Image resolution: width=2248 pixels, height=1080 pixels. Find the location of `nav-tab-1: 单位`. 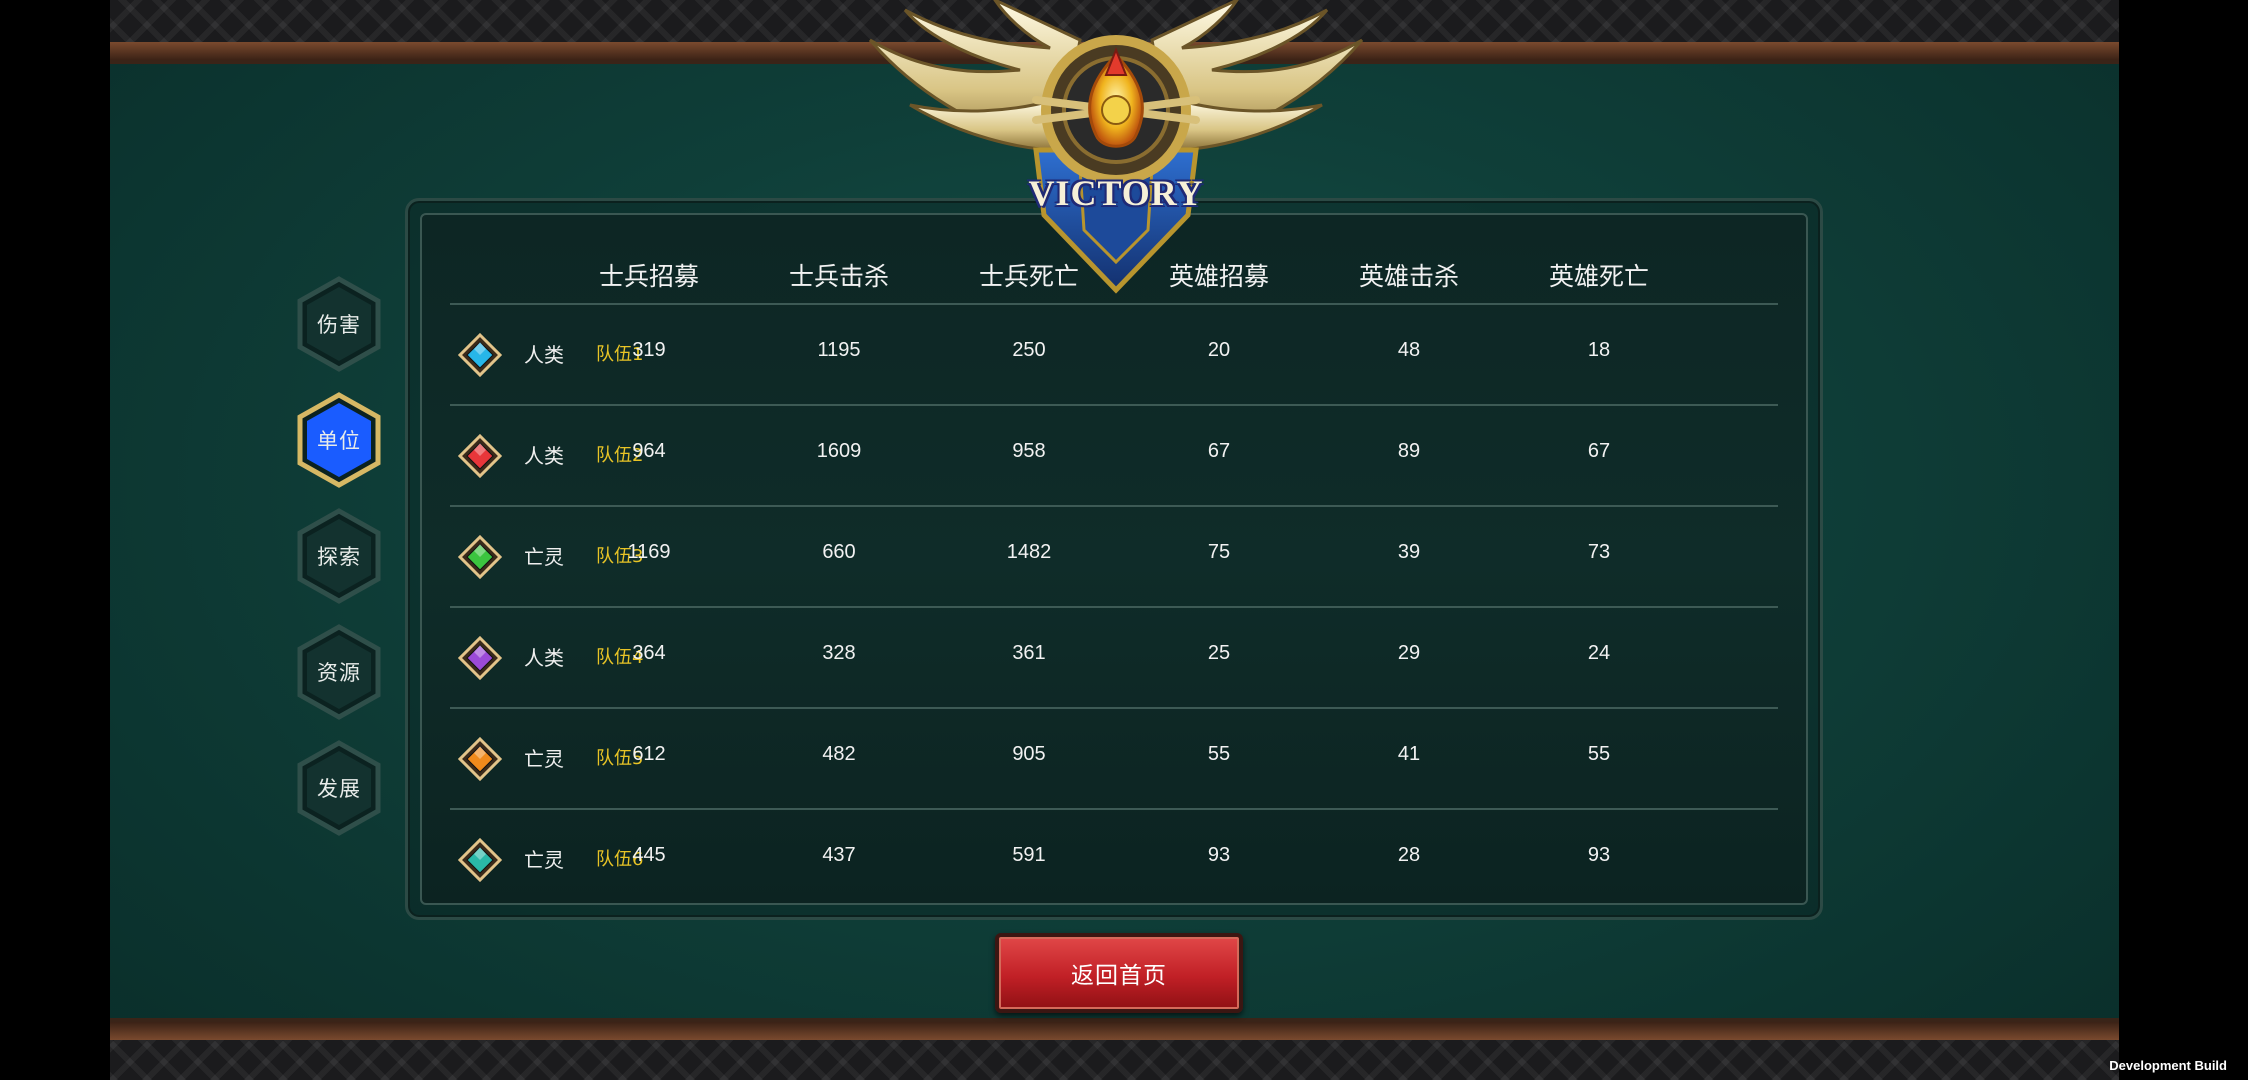

nav-tab-1: 单位 is located at coordinates (339, 440).